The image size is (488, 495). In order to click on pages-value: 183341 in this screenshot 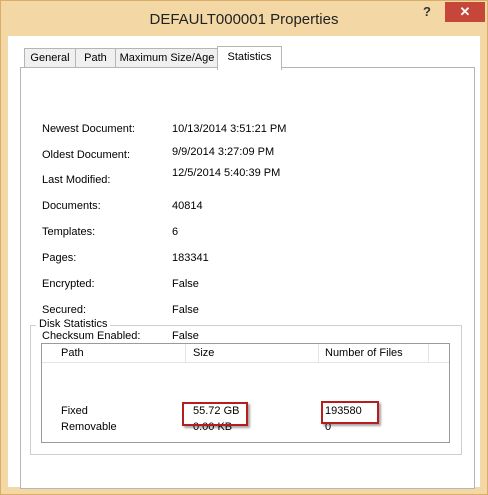, I will do `click(190, 258)`.